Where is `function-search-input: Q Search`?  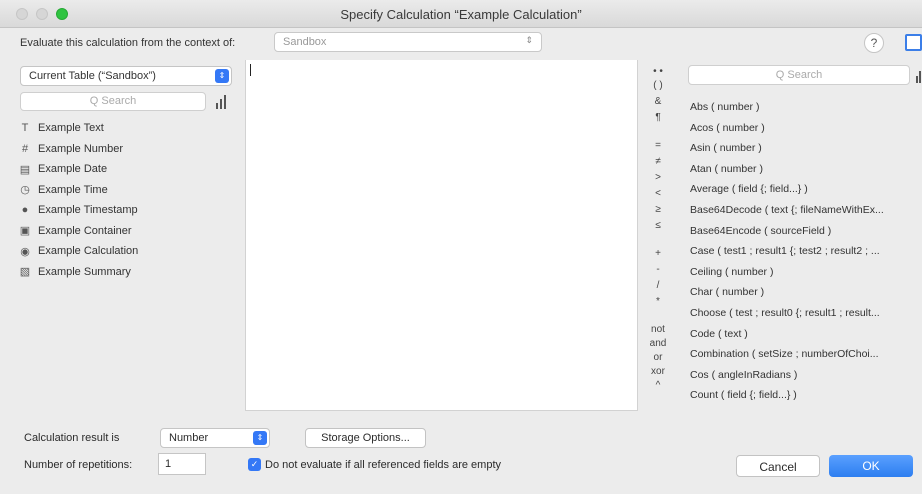 function-search-input: Q Search is located at coordinates (799, 75).